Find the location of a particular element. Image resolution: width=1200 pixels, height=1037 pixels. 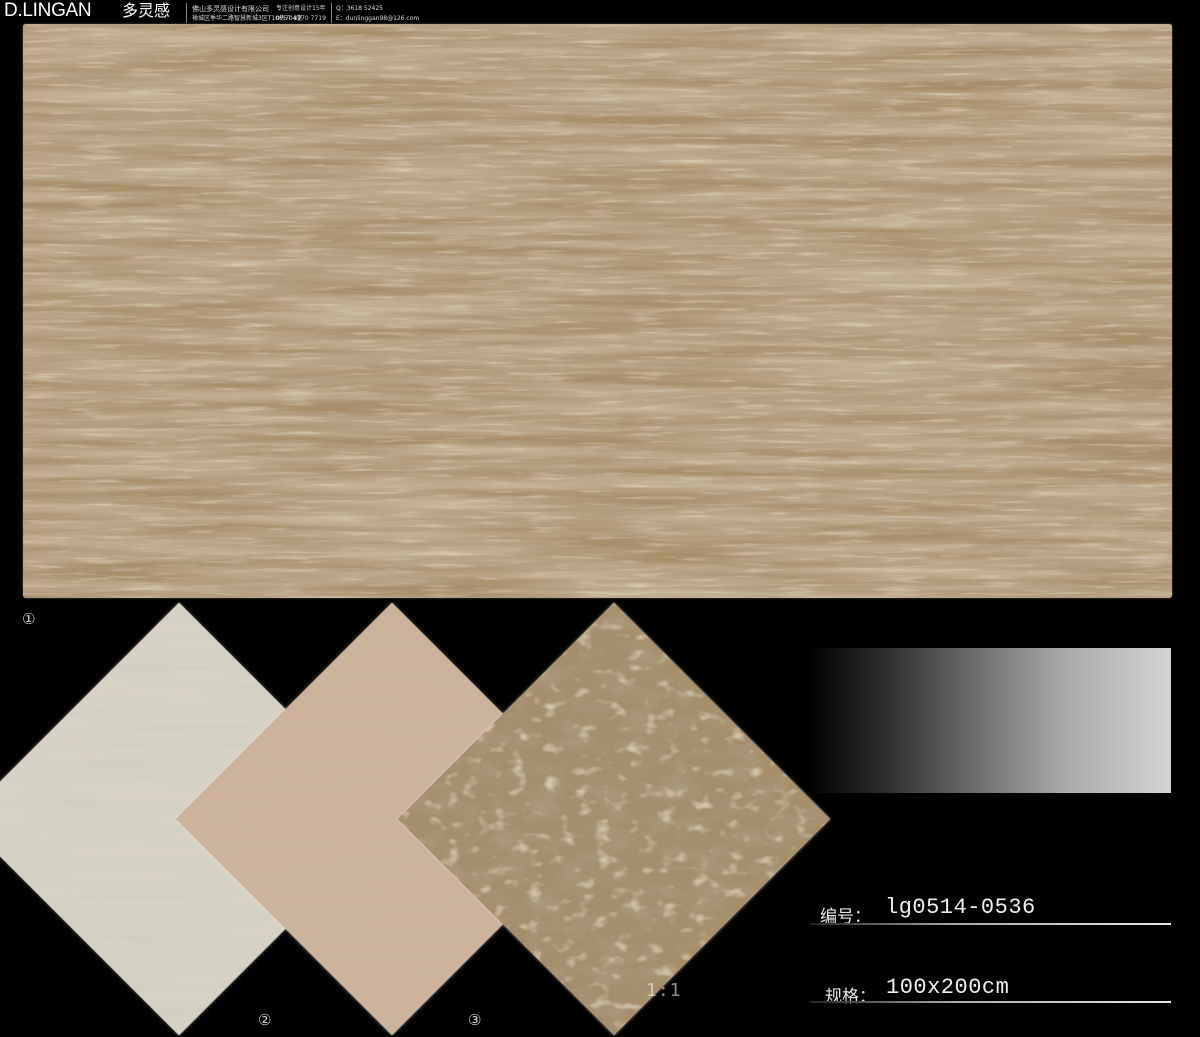

slogan: 专注创意设计15年 is located at coordinates (301, 8).